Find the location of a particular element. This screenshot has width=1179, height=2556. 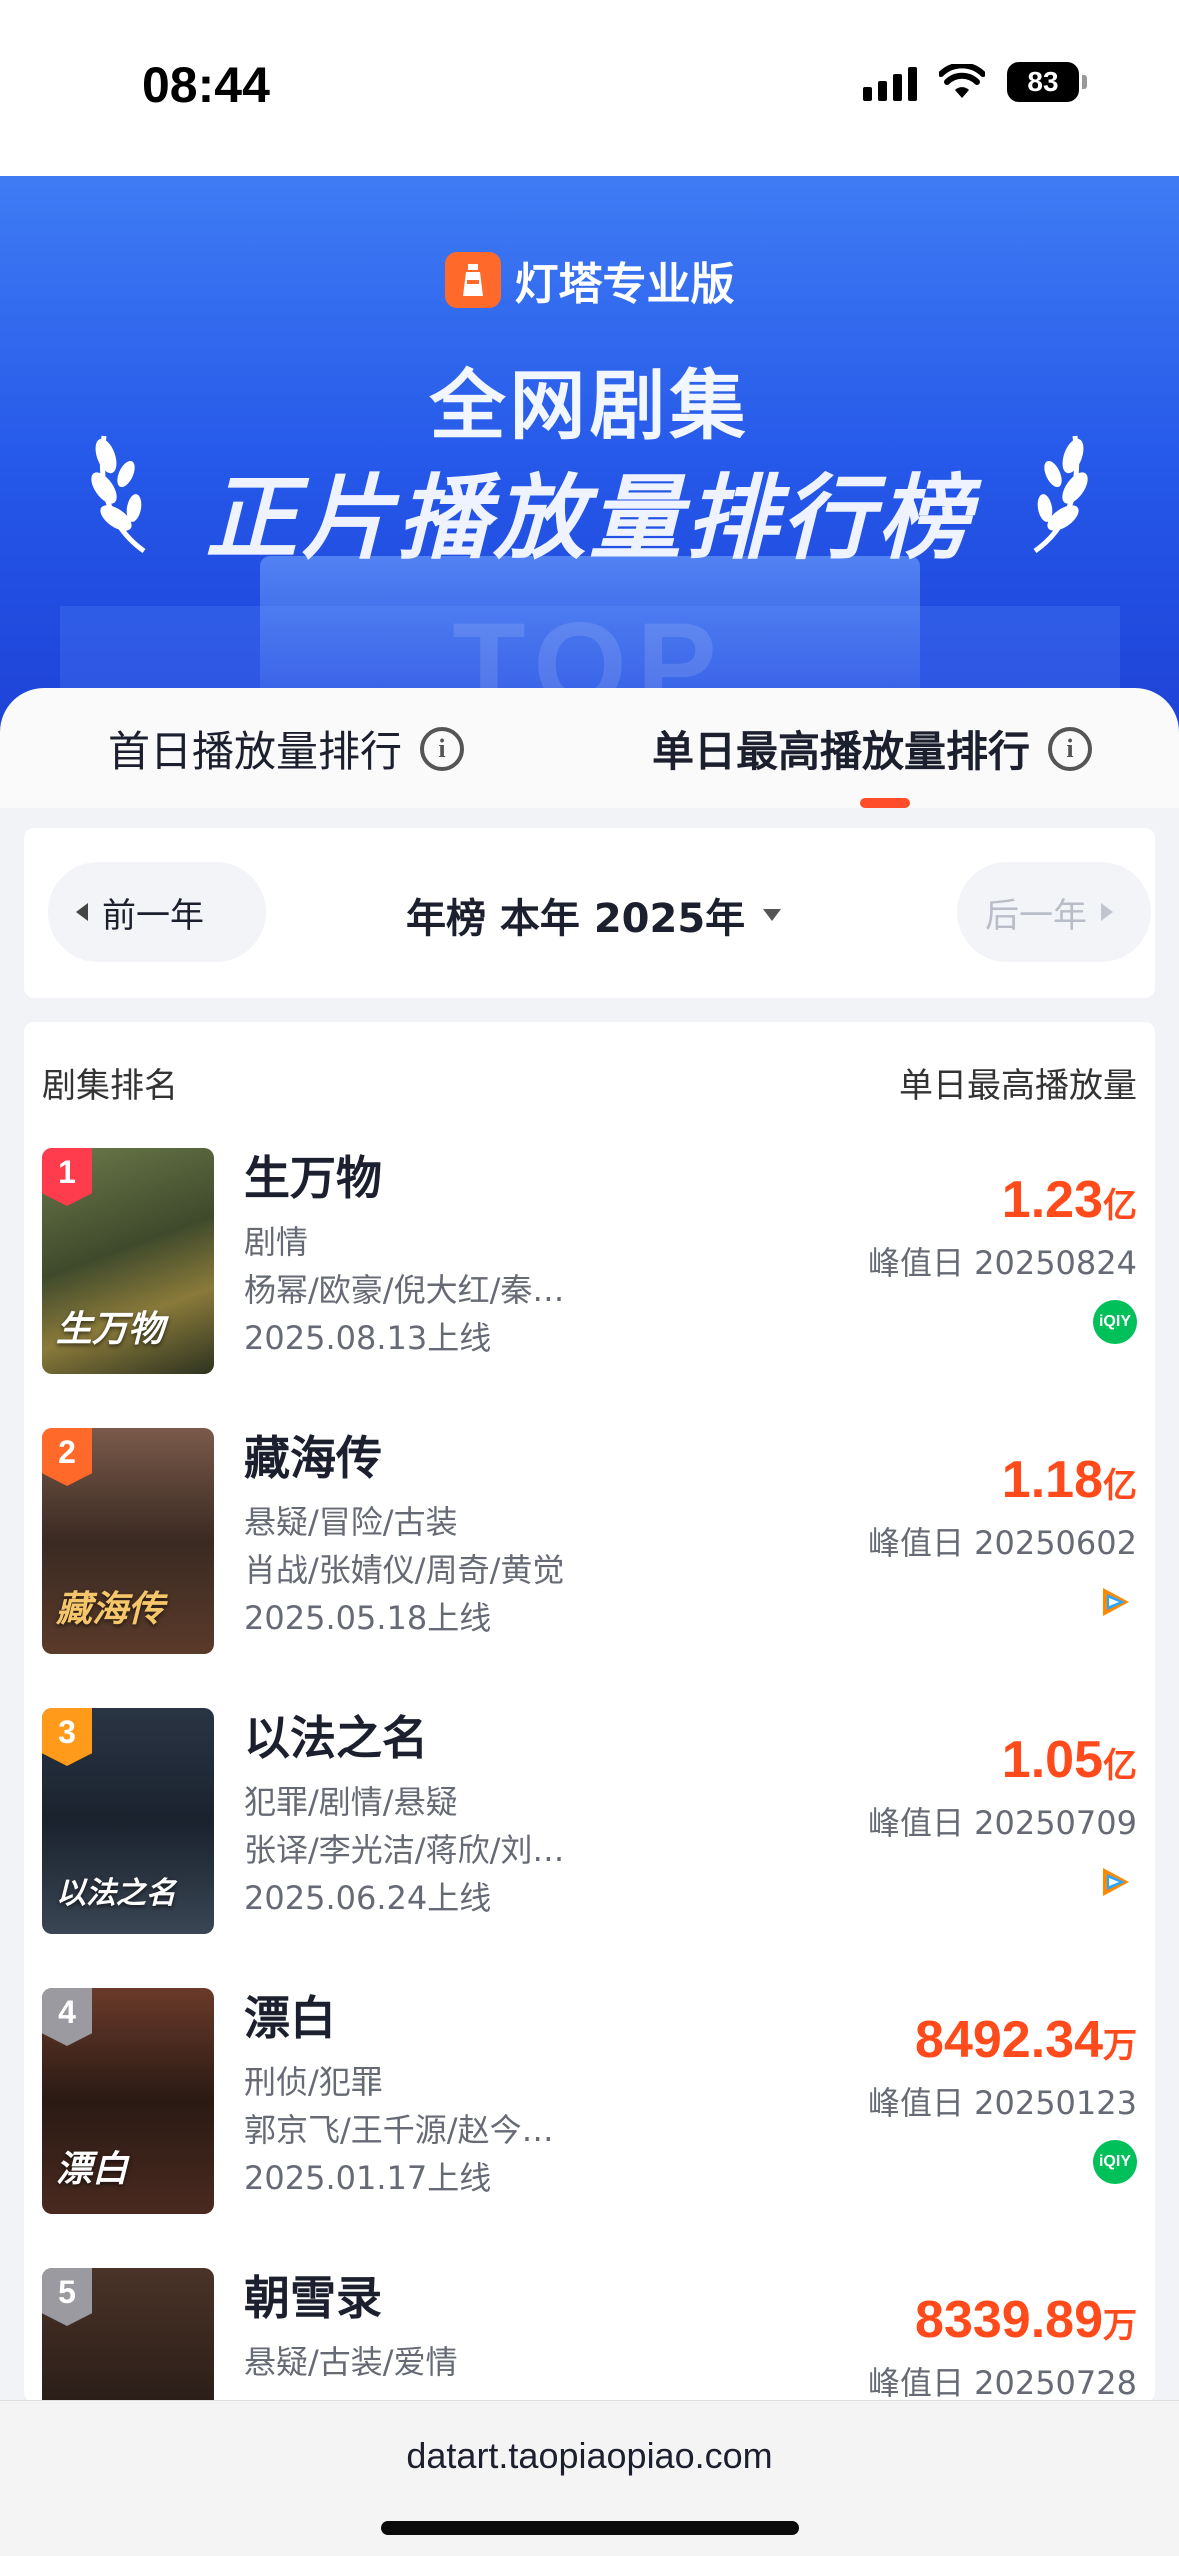

item-info: 以法之名 犯罪/剧情/悬疑 张译/李光洁/蒋欣/刘… 2025.06.24上线 is located at coordinates (454, 1815).